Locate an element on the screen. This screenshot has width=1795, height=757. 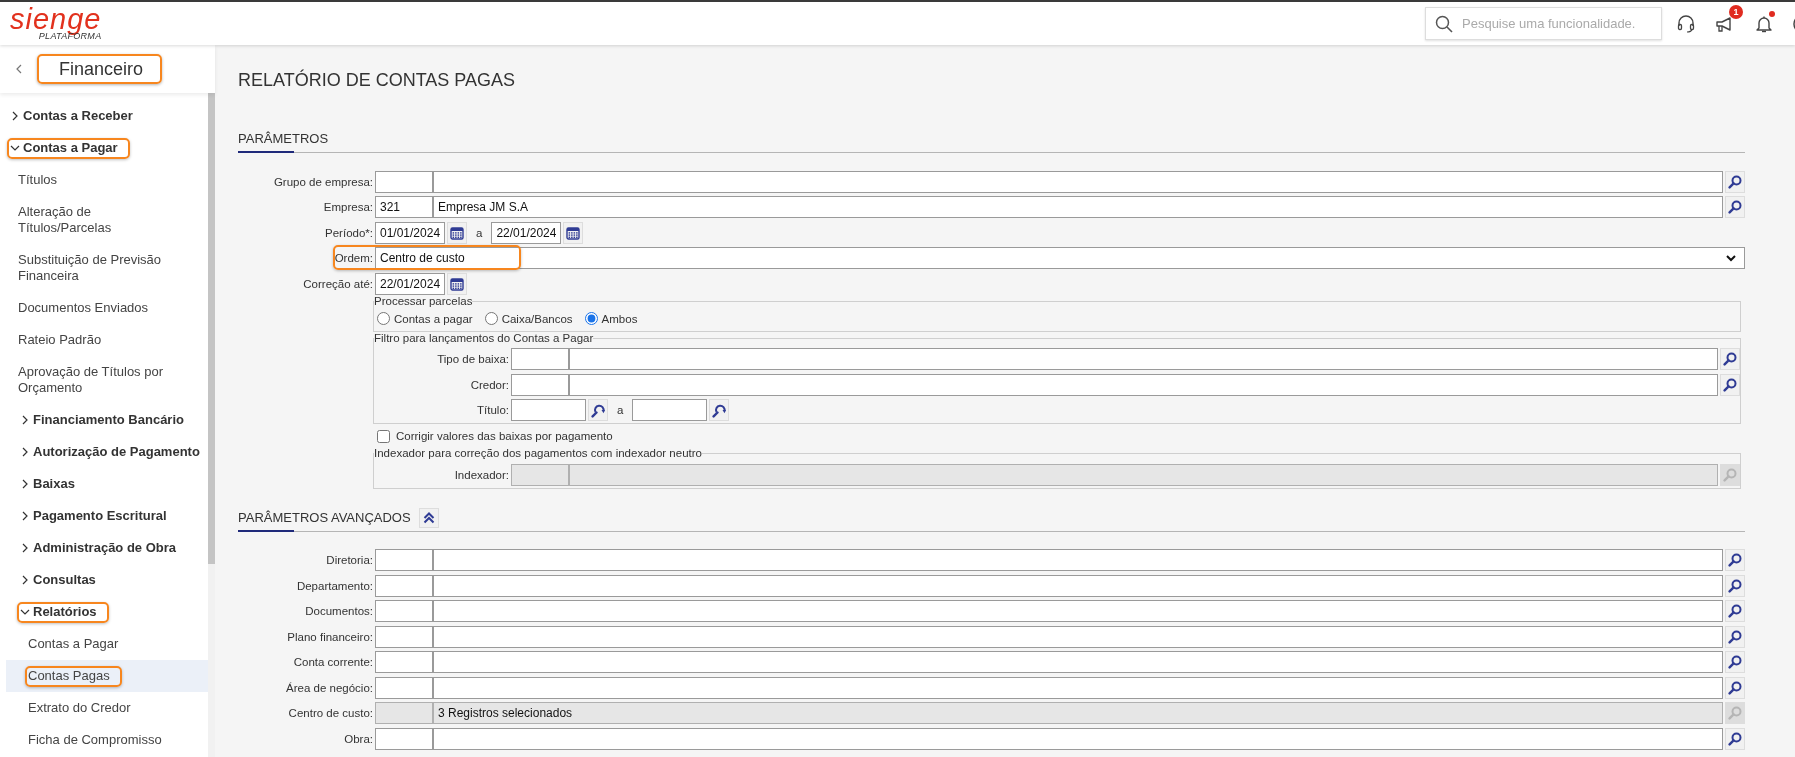
headset-icon is located at coordinates (1686, 23).